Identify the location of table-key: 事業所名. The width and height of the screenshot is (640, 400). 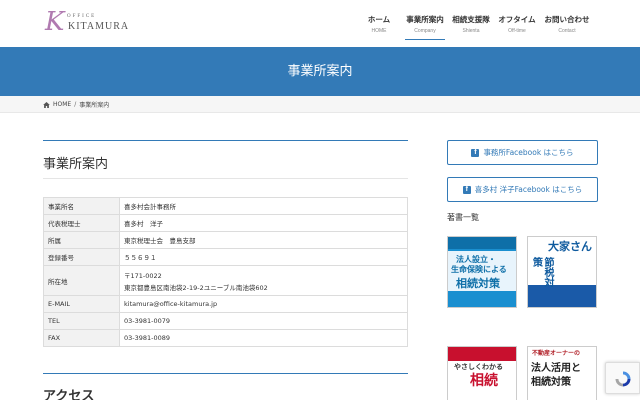
(81, 206).